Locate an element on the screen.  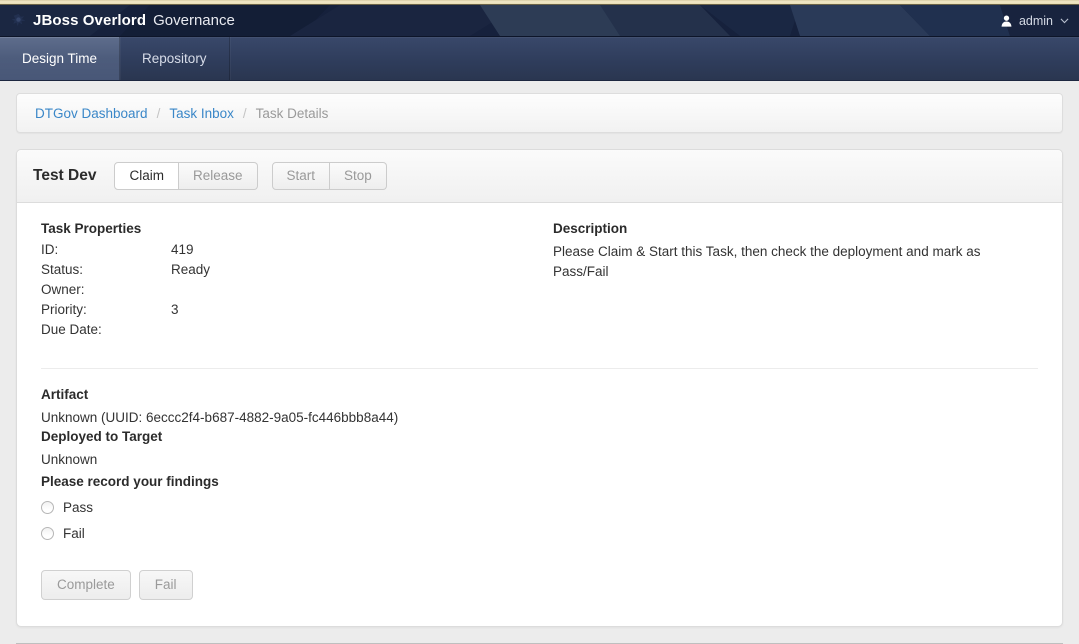
start-stop-button-group: Start Stop is located at coordinates (329, 176).